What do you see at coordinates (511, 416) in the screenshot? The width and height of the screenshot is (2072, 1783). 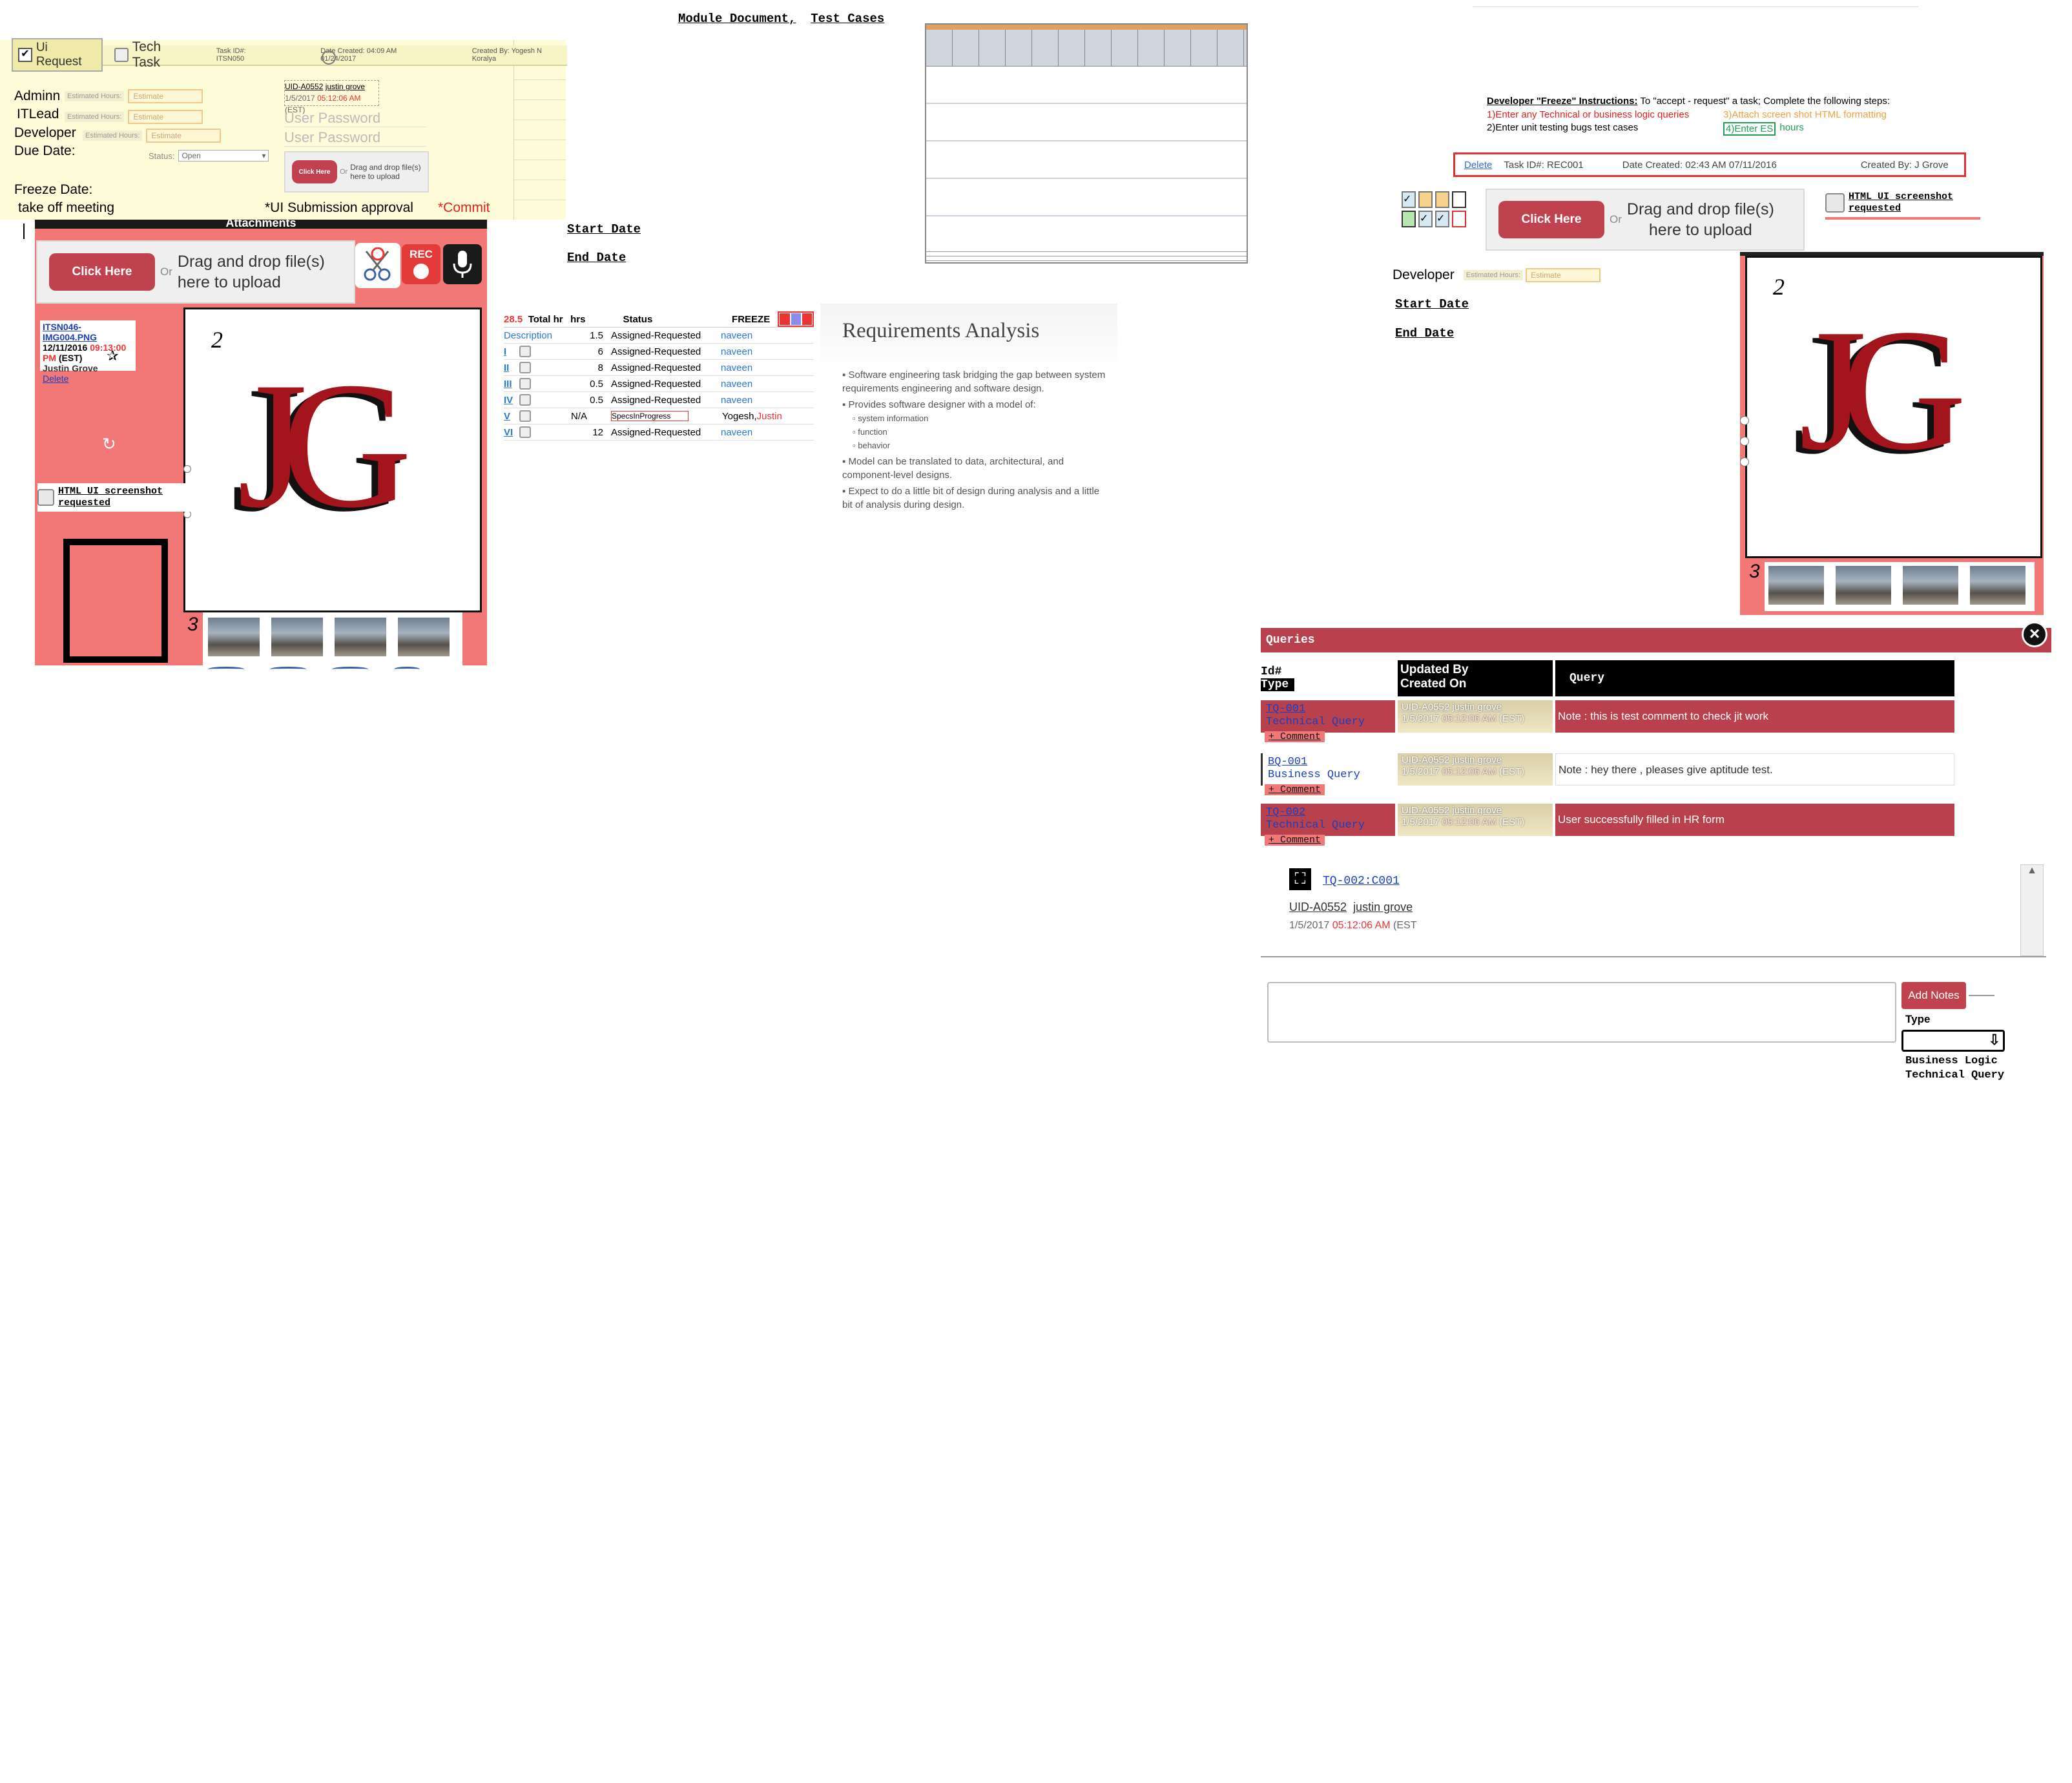 I see `row-label: V` at bounding box center [511, 416].